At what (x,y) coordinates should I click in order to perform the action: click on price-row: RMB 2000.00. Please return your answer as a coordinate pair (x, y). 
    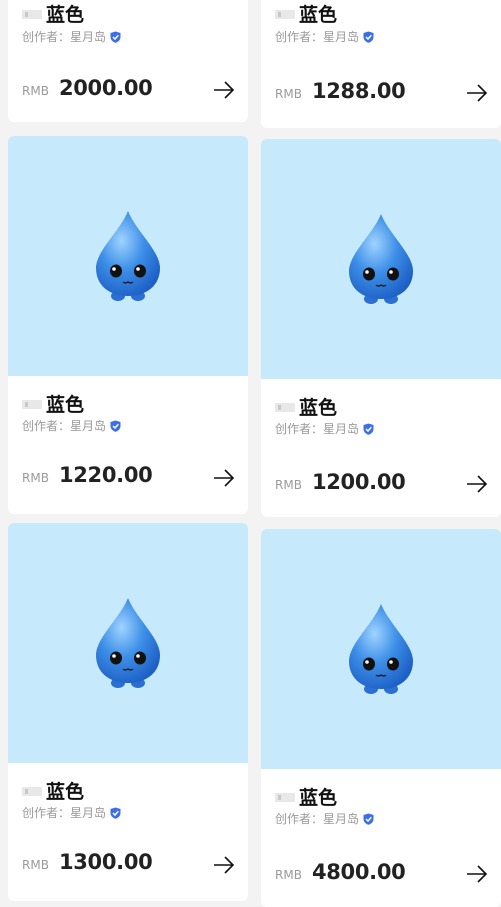
    Looking at the image, I should click on (87, 88).